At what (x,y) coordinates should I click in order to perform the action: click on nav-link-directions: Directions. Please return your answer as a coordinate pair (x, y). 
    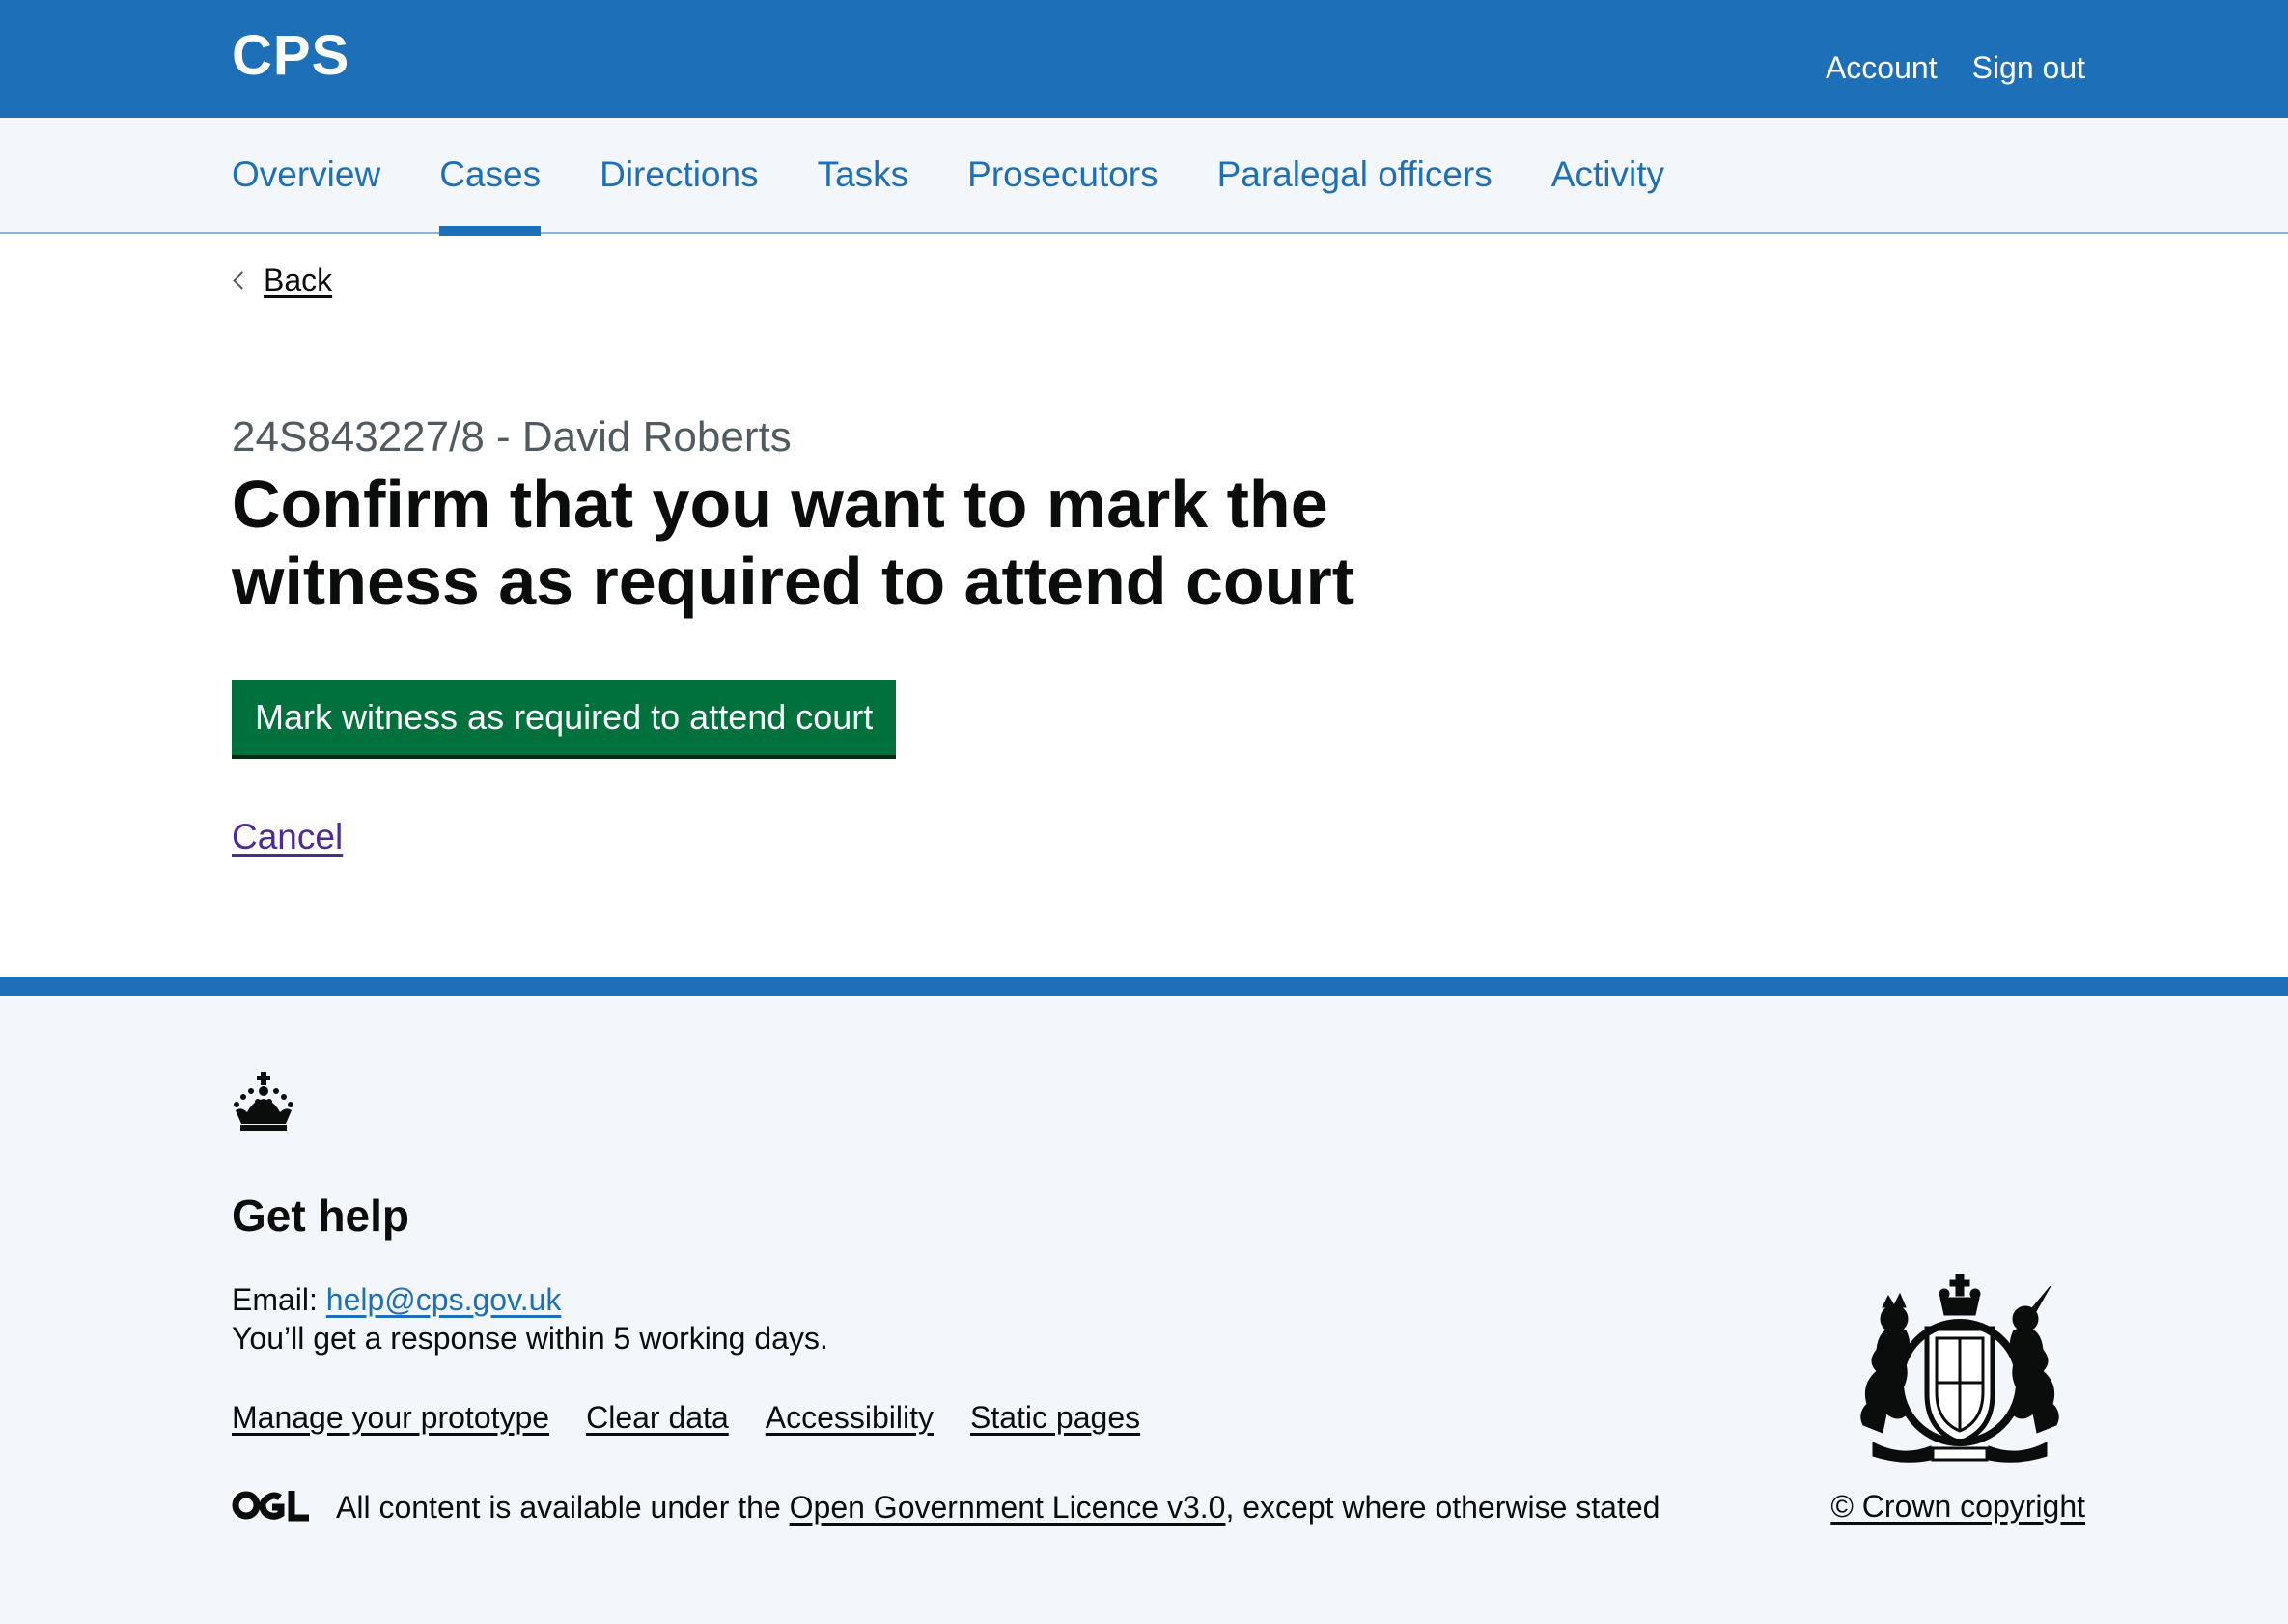
    Looking at the image, I should click on (679, 157).